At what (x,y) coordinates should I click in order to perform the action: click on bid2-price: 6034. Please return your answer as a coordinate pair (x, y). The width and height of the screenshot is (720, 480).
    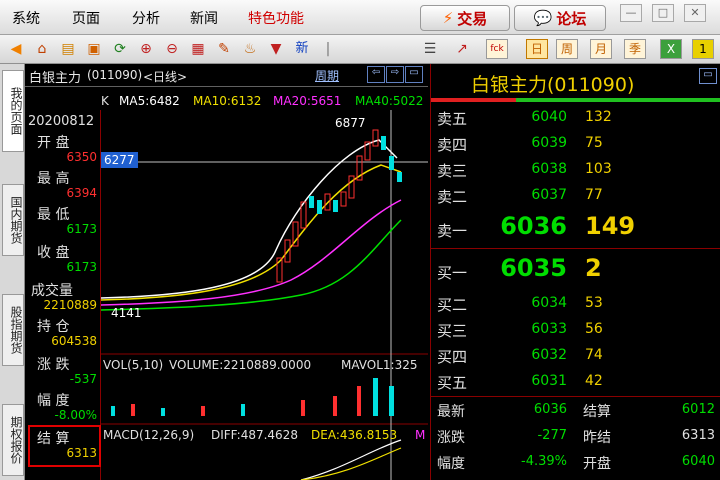
    Looking at the image, I should click on (527, 303).